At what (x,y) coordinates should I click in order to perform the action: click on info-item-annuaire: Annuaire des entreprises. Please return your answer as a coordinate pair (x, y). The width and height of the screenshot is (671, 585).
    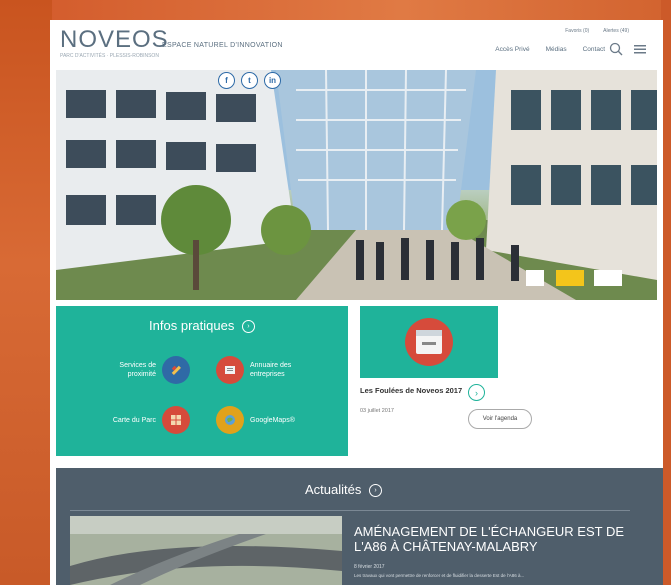
    Looking at the image, I should click on (263, 370).